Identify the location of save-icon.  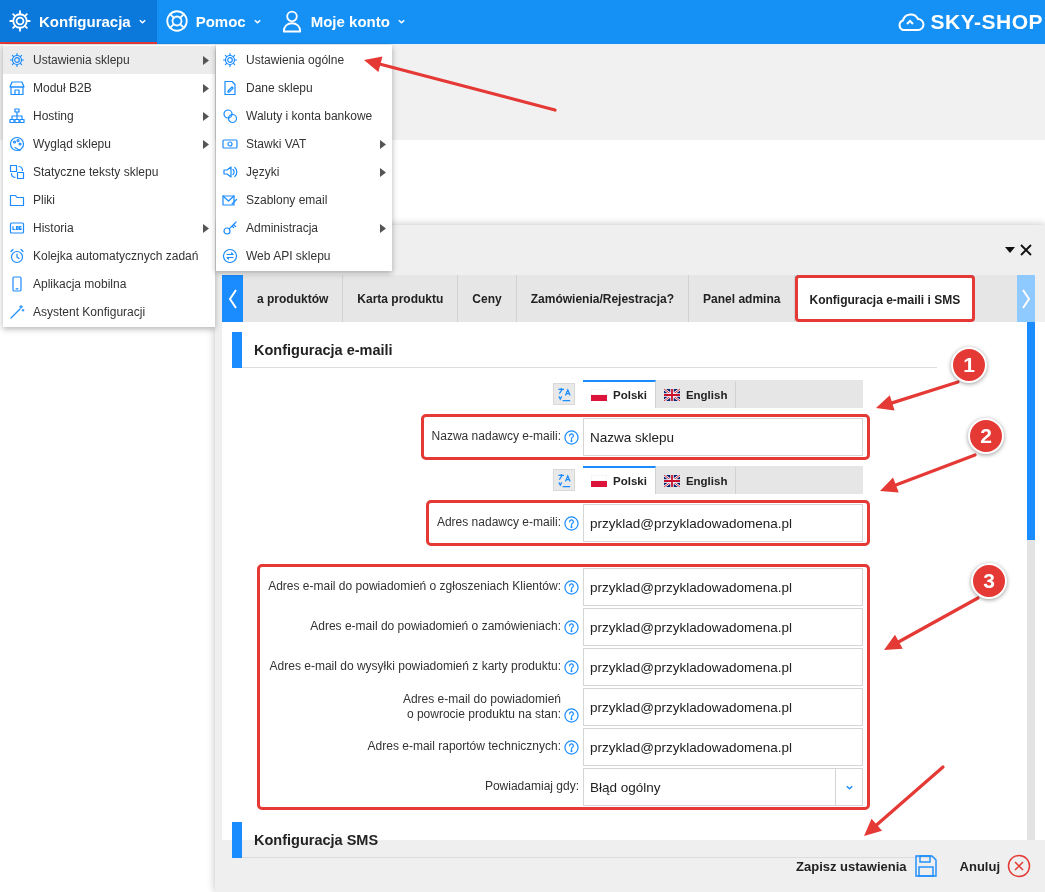
(925, 866).